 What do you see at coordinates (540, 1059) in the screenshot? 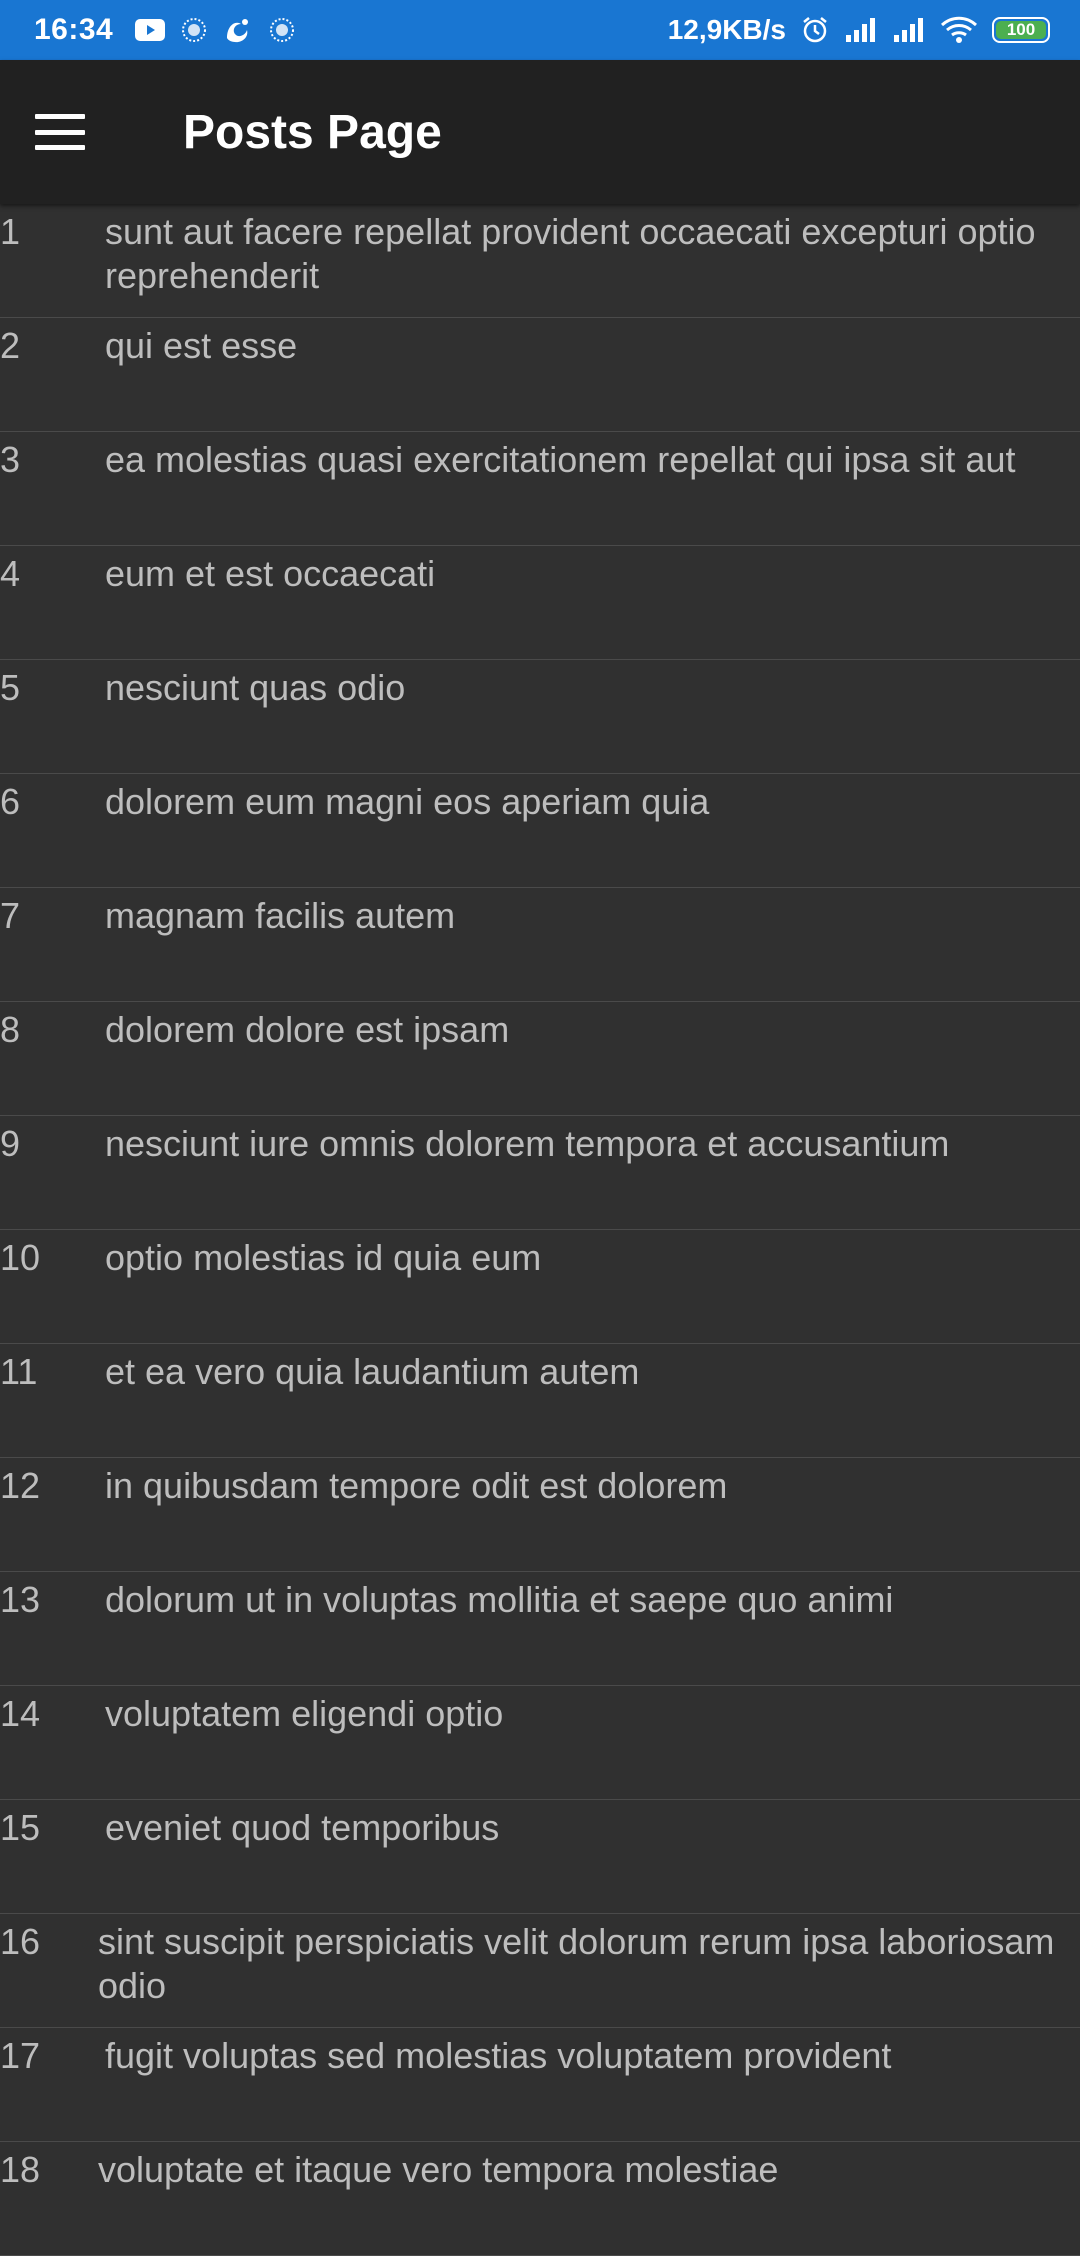
I see `post-row: 8 dolorem dolore est ipsam` at bounding box center [540, 1059].